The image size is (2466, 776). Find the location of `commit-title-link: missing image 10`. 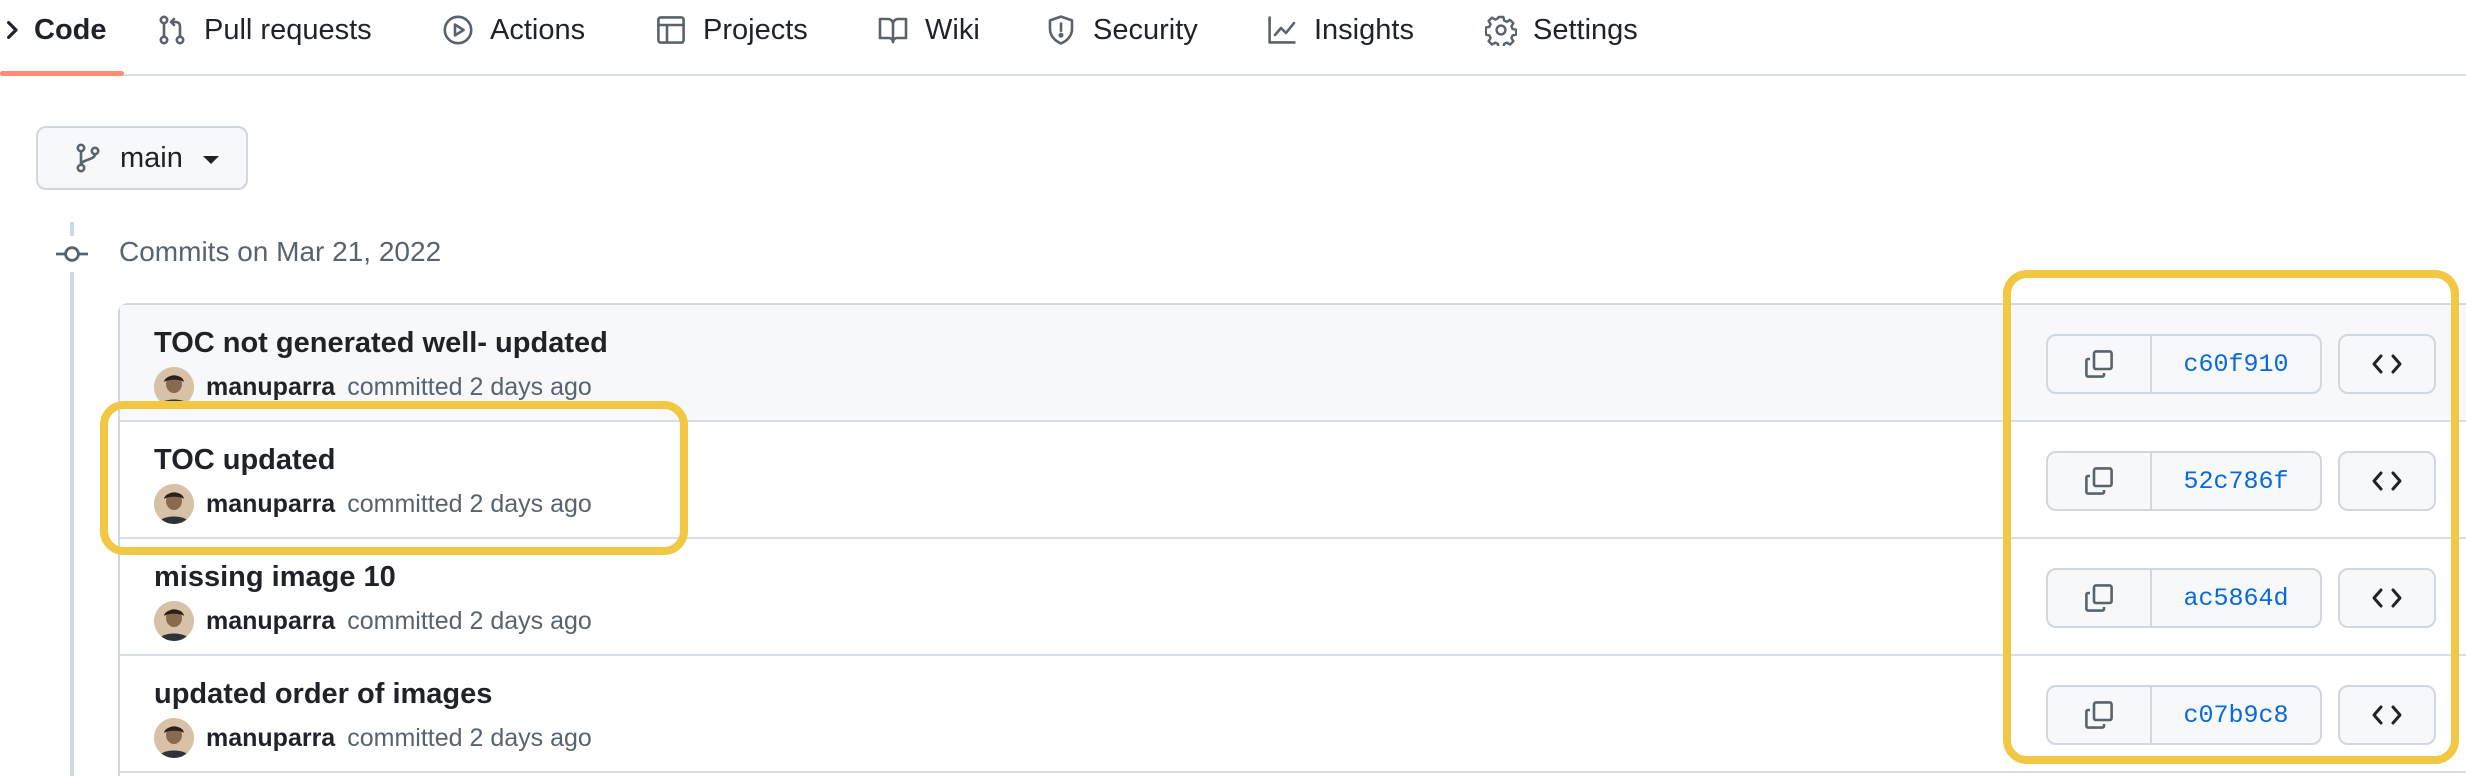

commit-title-link: missing image 10 is located at coordinates (275, 577).